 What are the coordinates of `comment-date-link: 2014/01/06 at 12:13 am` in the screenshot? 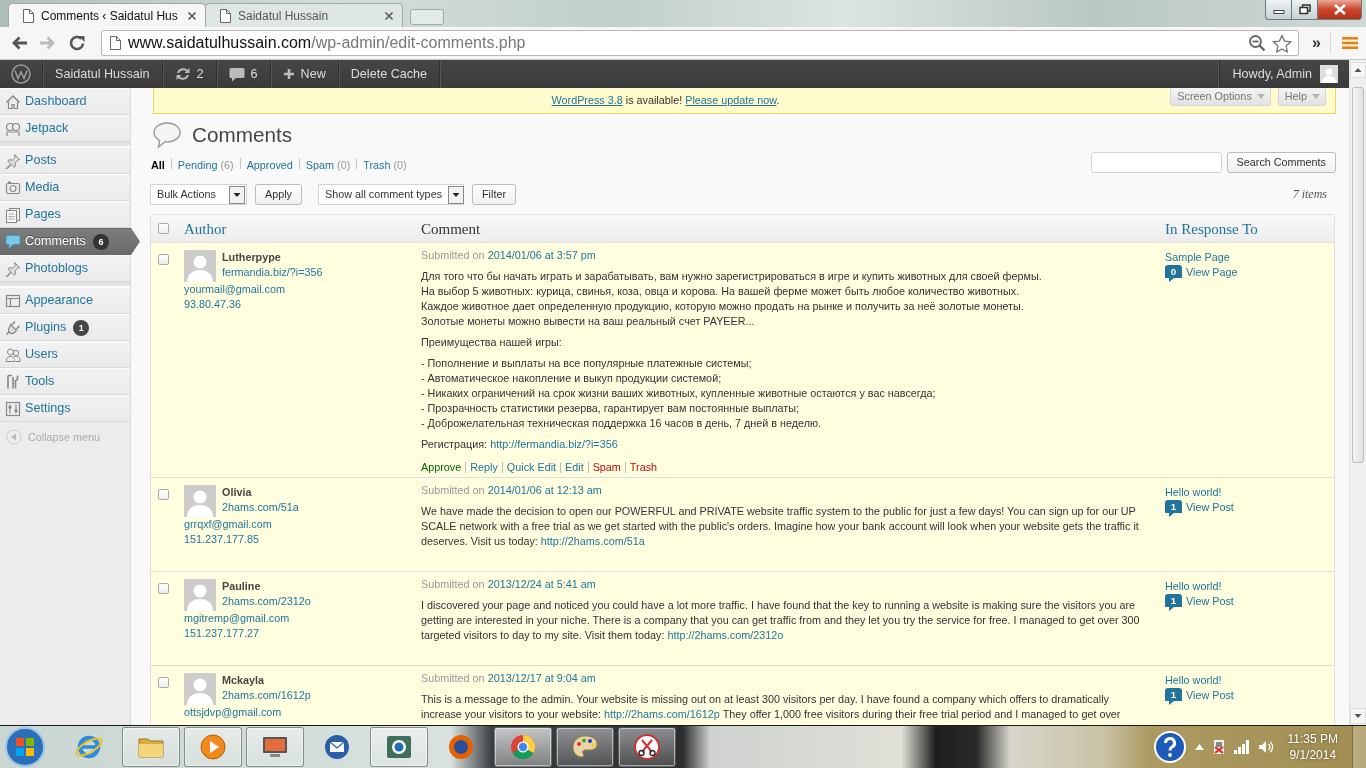 It's located at (544, 490).